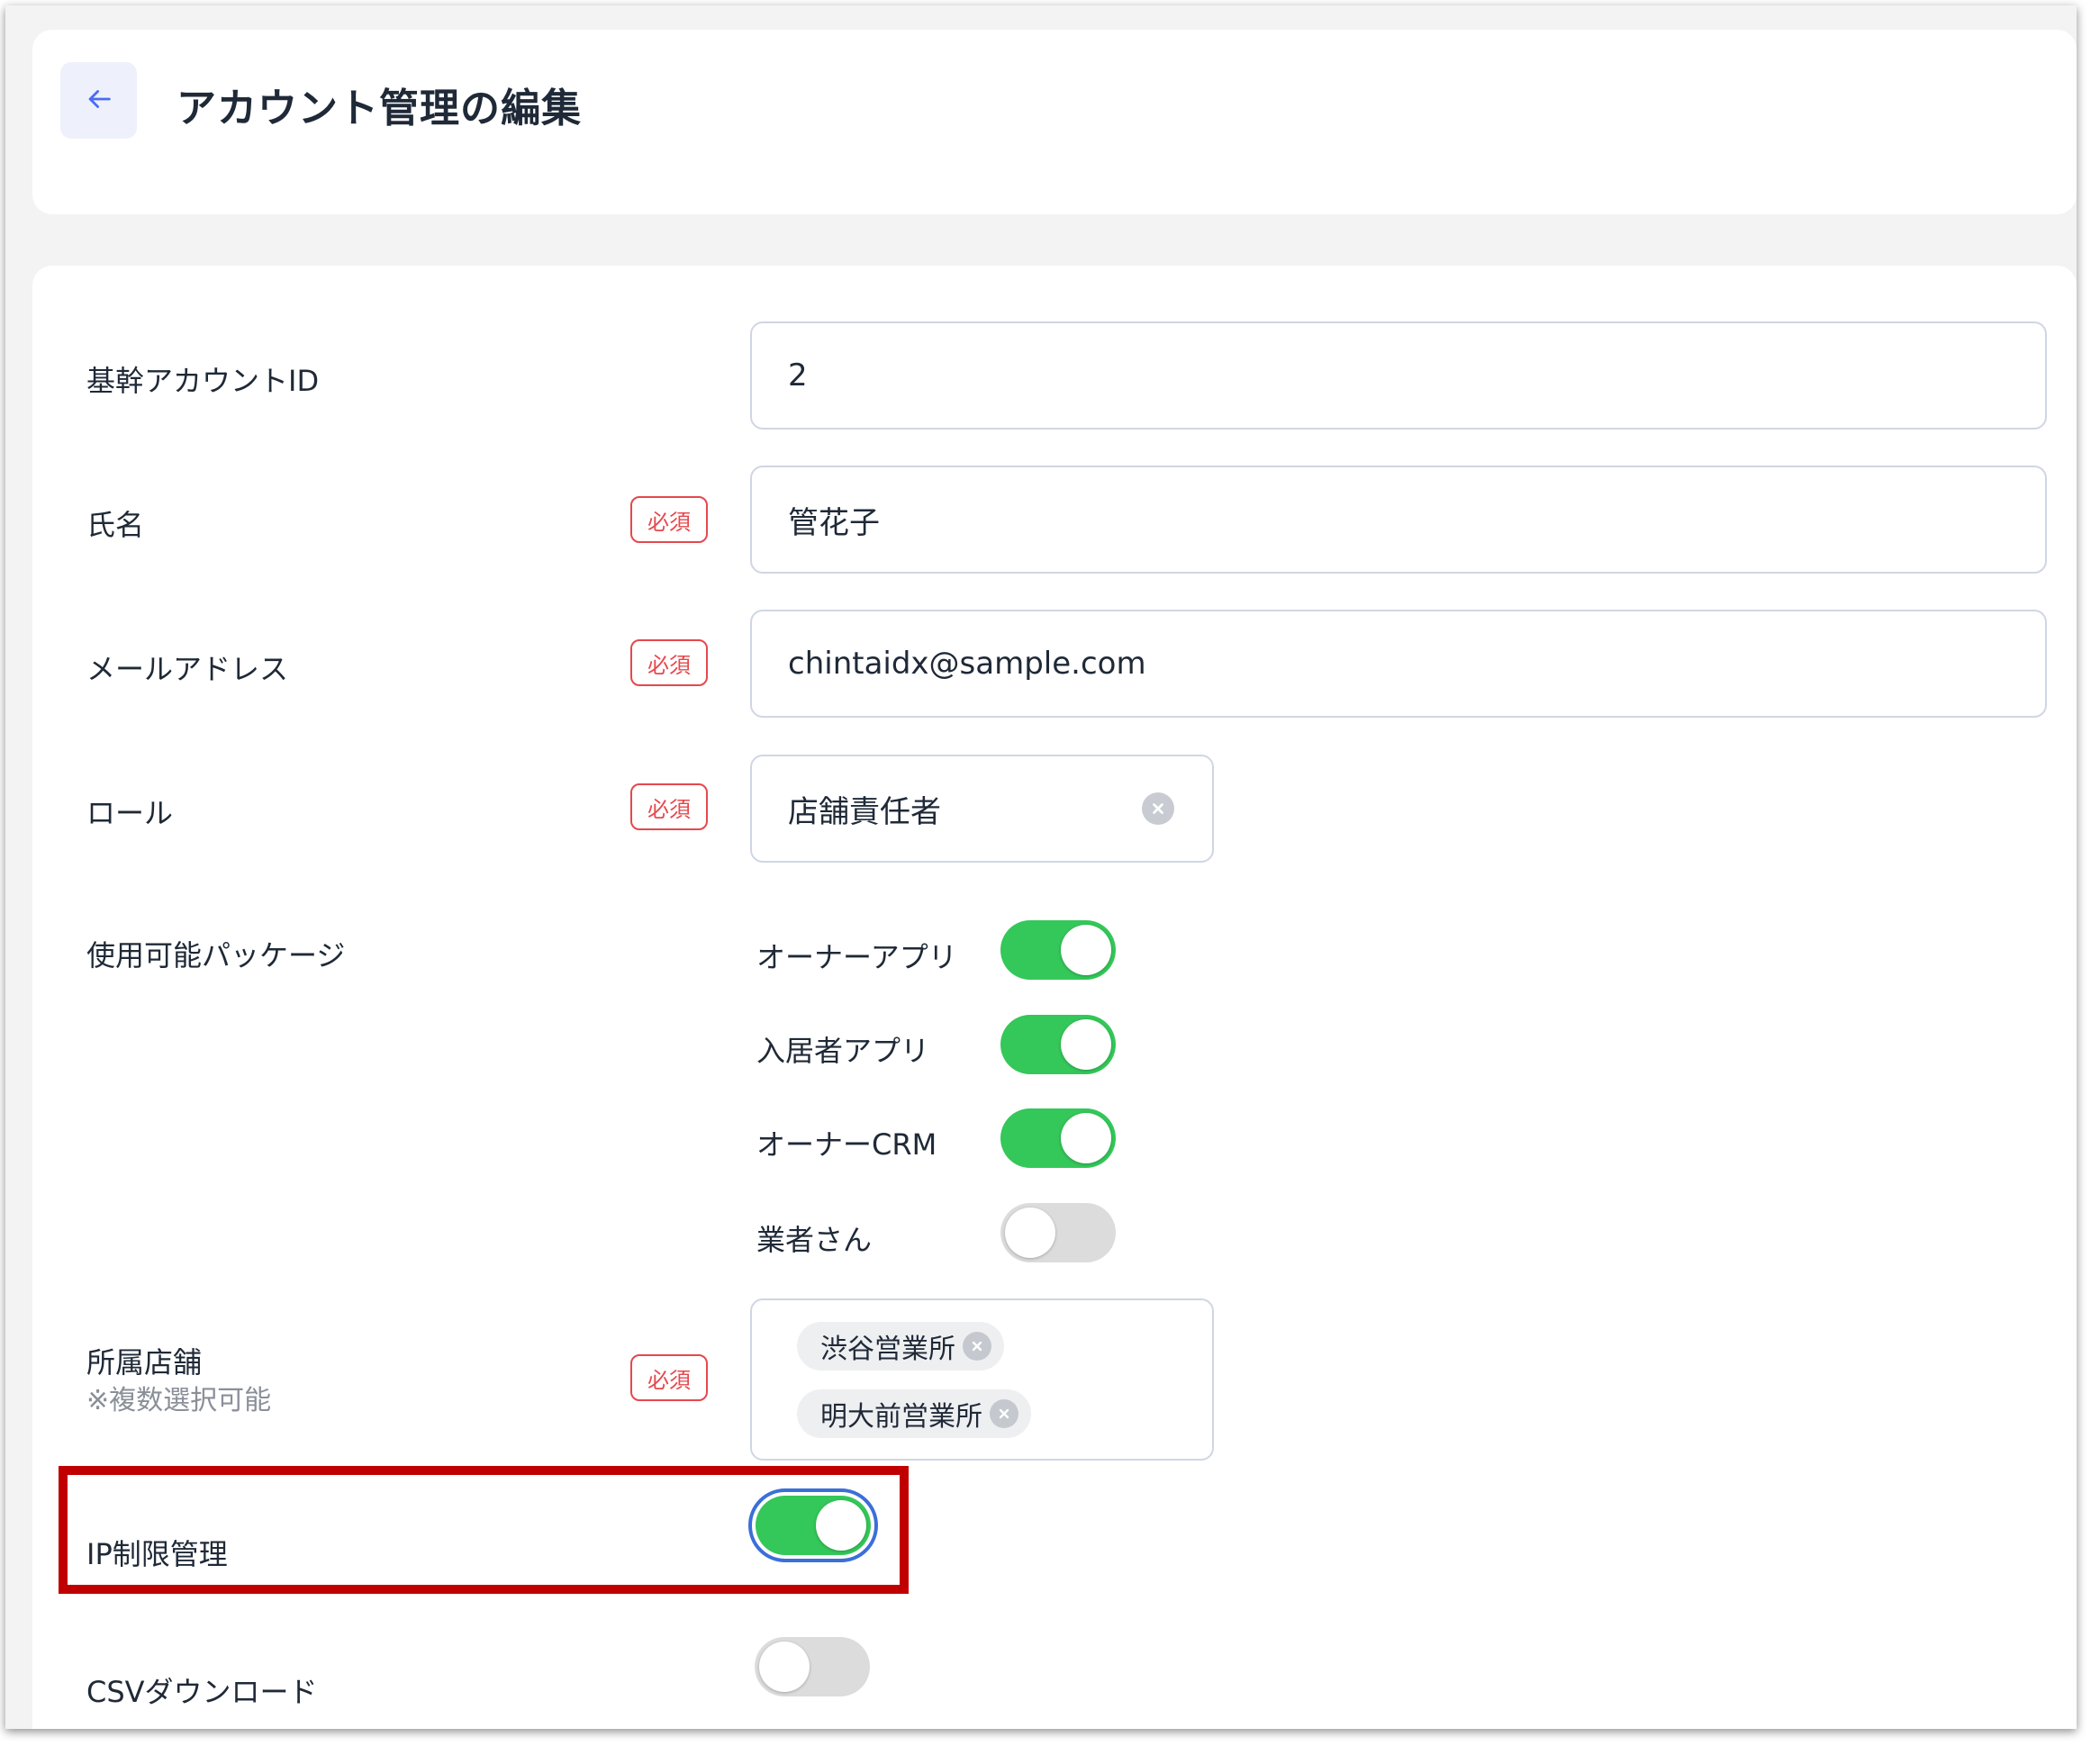 The height and width of the screenshot is (1755, 2100). Describe the element at coordinates (130, 813) in the screenshot. I see `role-label: ロール` at that location.